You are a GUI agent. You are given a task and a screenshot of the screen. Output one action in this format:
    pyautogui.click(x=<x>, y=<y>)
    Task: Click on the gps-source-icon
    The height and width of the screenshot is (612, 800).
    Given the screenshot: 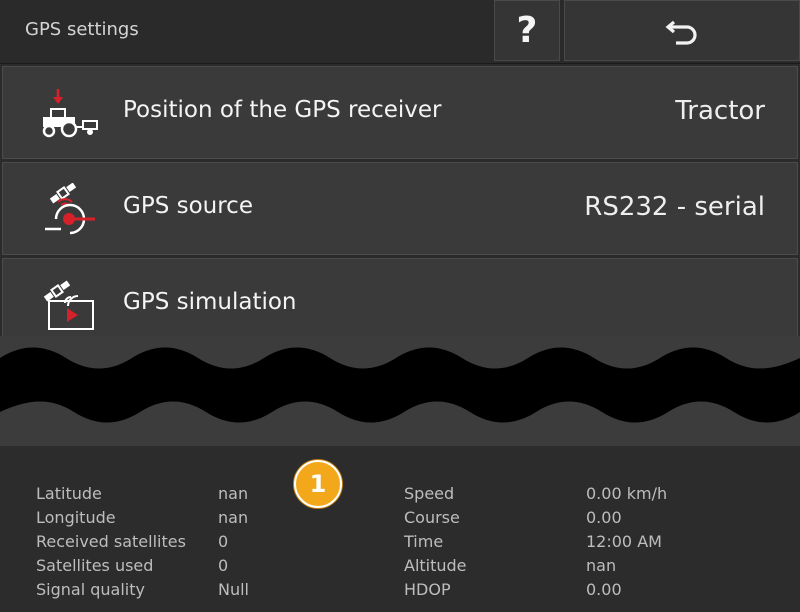 What is the action you would take?
    pyautogui.click(x=70, y=209)
    